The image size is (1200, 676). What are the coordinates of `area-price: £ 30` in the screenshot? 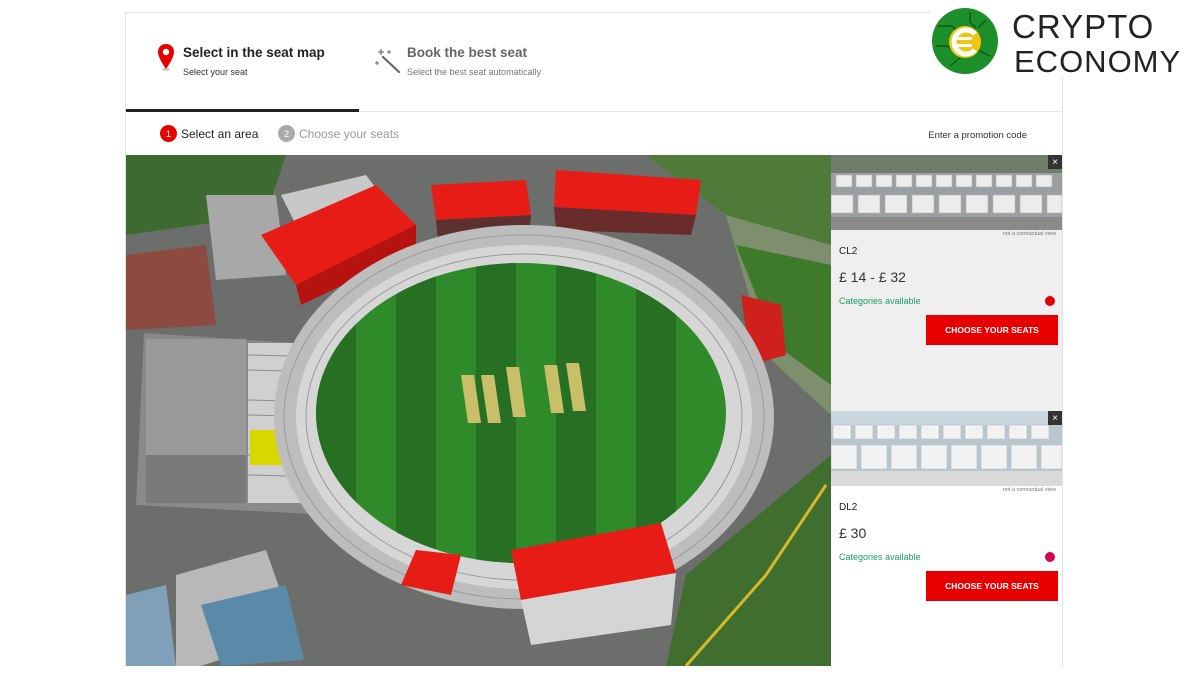 It's located at (853, 533).